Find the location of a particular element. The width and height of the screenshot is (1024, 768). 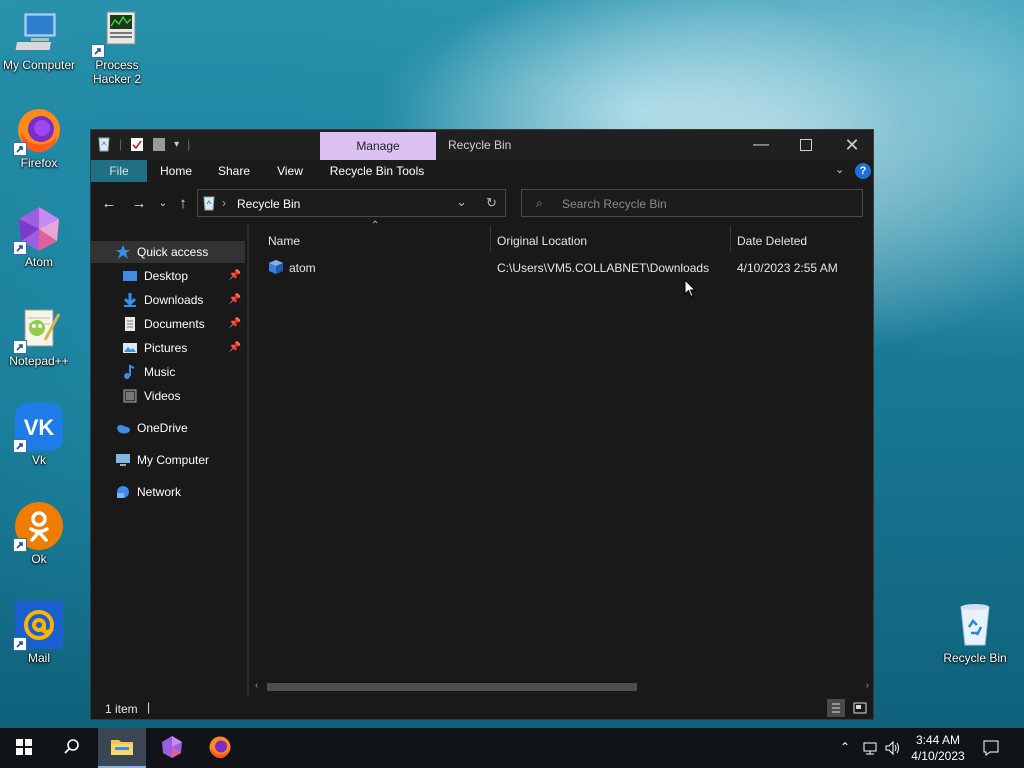

sidebar-item-documents: Documents 📌 is located at coordinates (168, 324).